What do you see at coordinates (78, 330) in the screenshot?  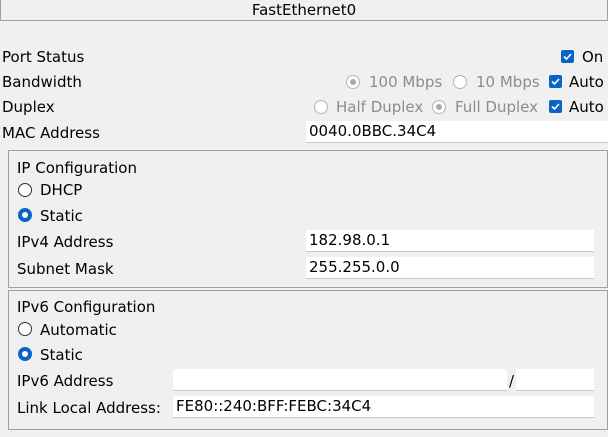 I see `ipv6-automatic-label: Automatic` at bounding box center [78, 330].